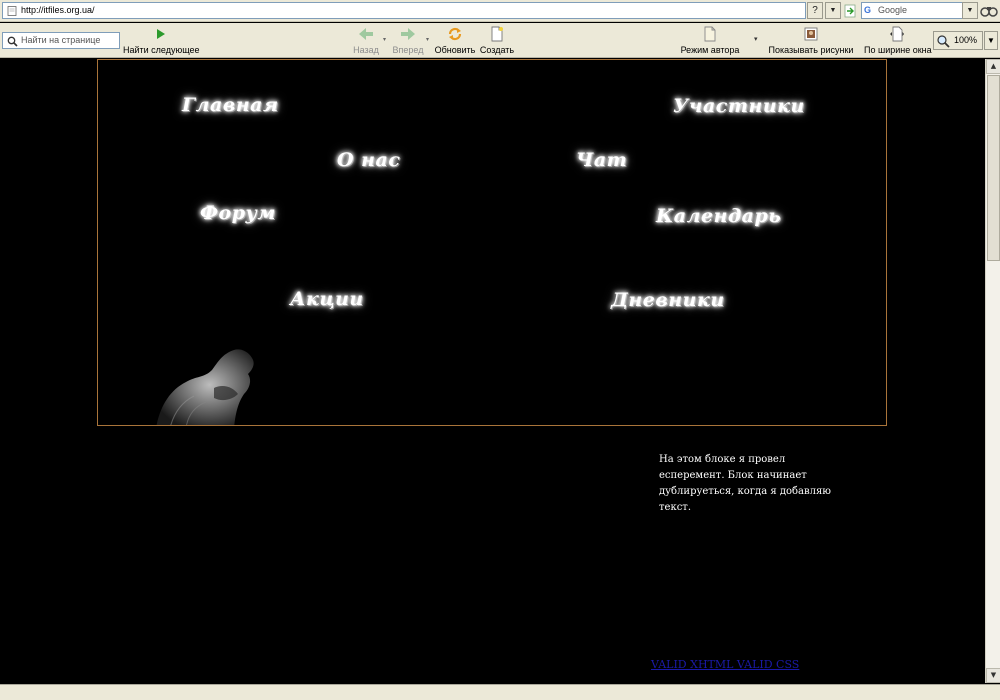 Image resolution: width=1000 pixels, height=700 pixels. What do you see at coordinates (898, 50) in the screenshot?
I see `fit-width-label: По ширине окна` at bounding box center [898, 50].